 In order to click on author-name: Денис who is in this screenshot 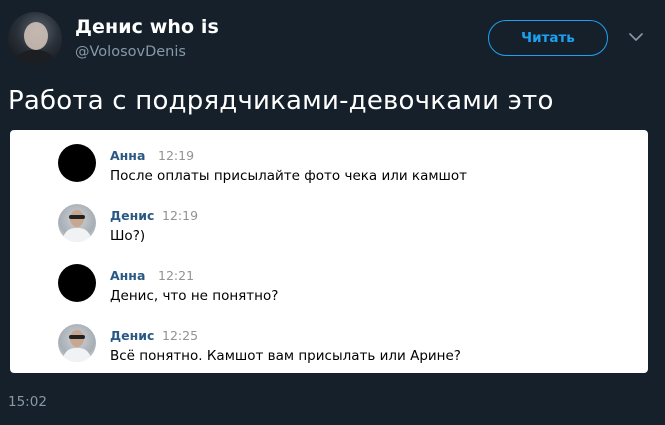, I will do `click(147, 27)`.